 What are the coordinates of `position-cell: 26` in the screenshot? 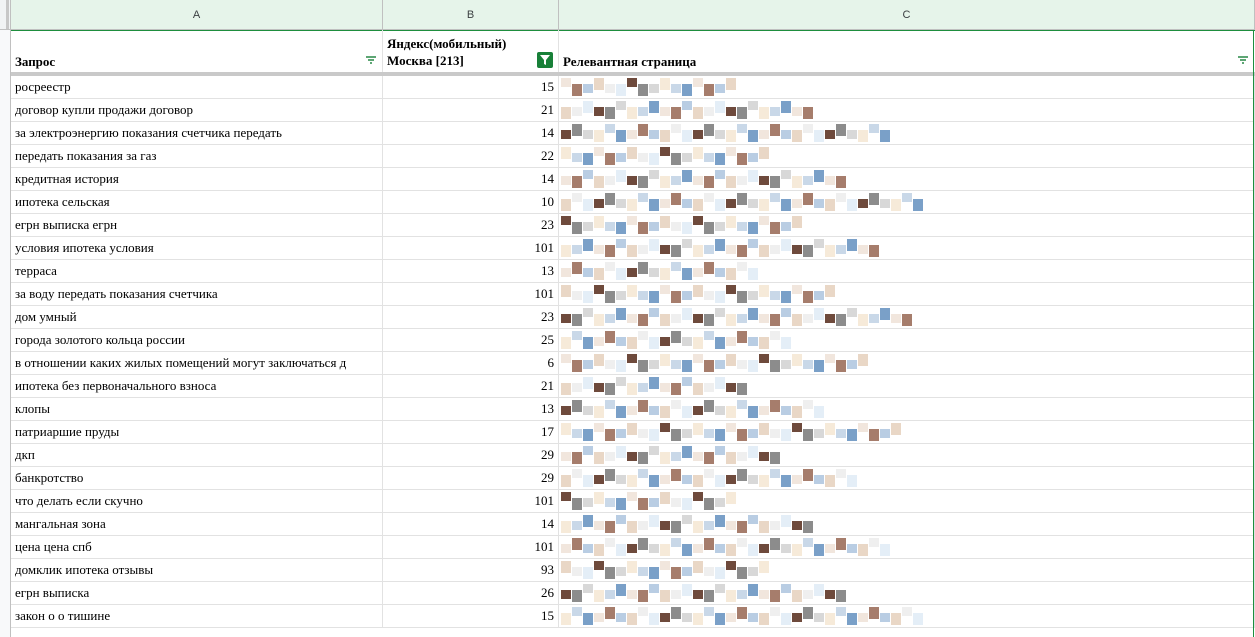 It's located at (471, 593).